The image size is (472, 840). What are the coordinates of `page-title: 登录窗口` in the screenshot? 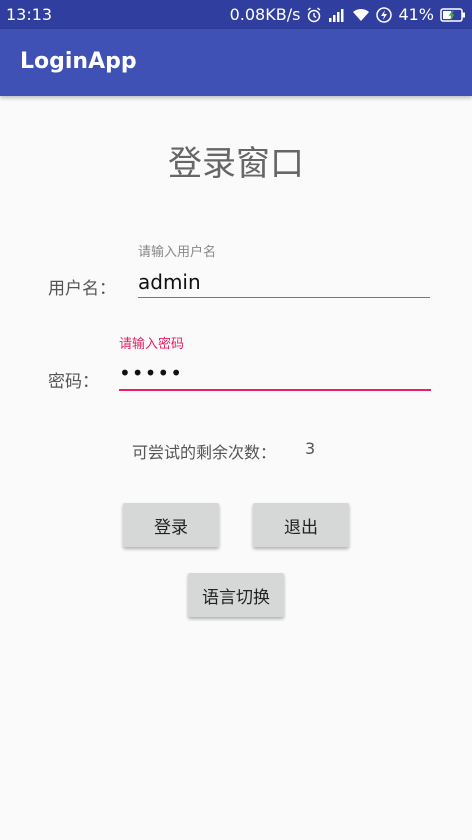 It's located at (236, 164).